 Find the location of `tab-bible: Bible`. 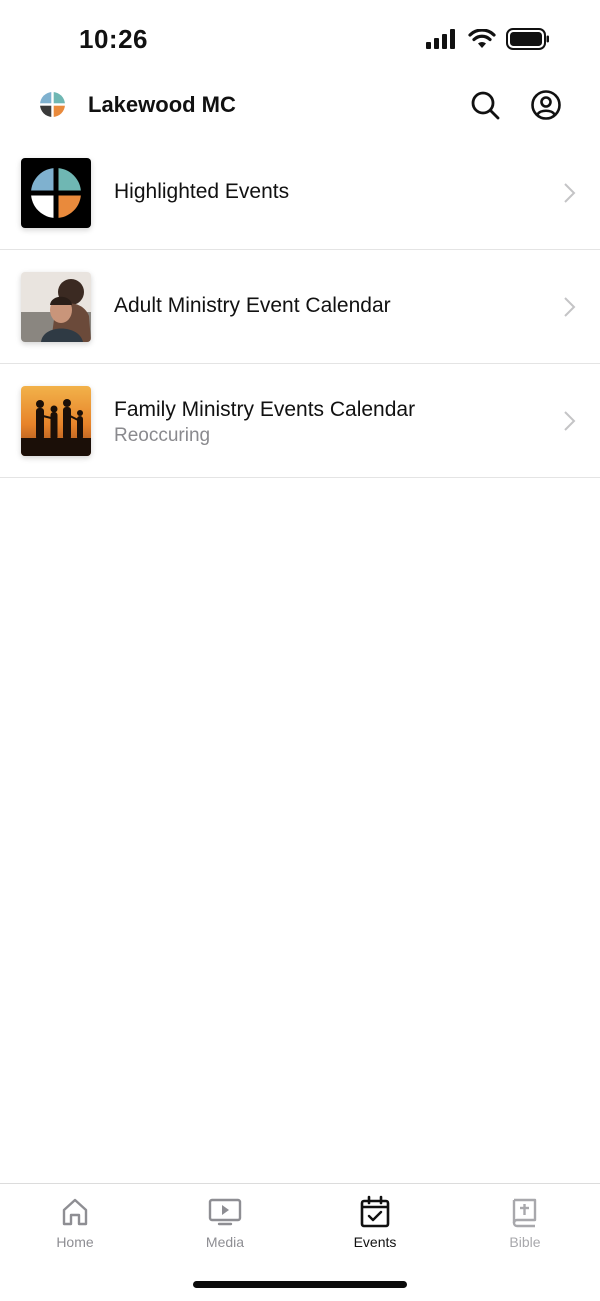

tab-bible: Bible is located at coordinates (525, 1224).